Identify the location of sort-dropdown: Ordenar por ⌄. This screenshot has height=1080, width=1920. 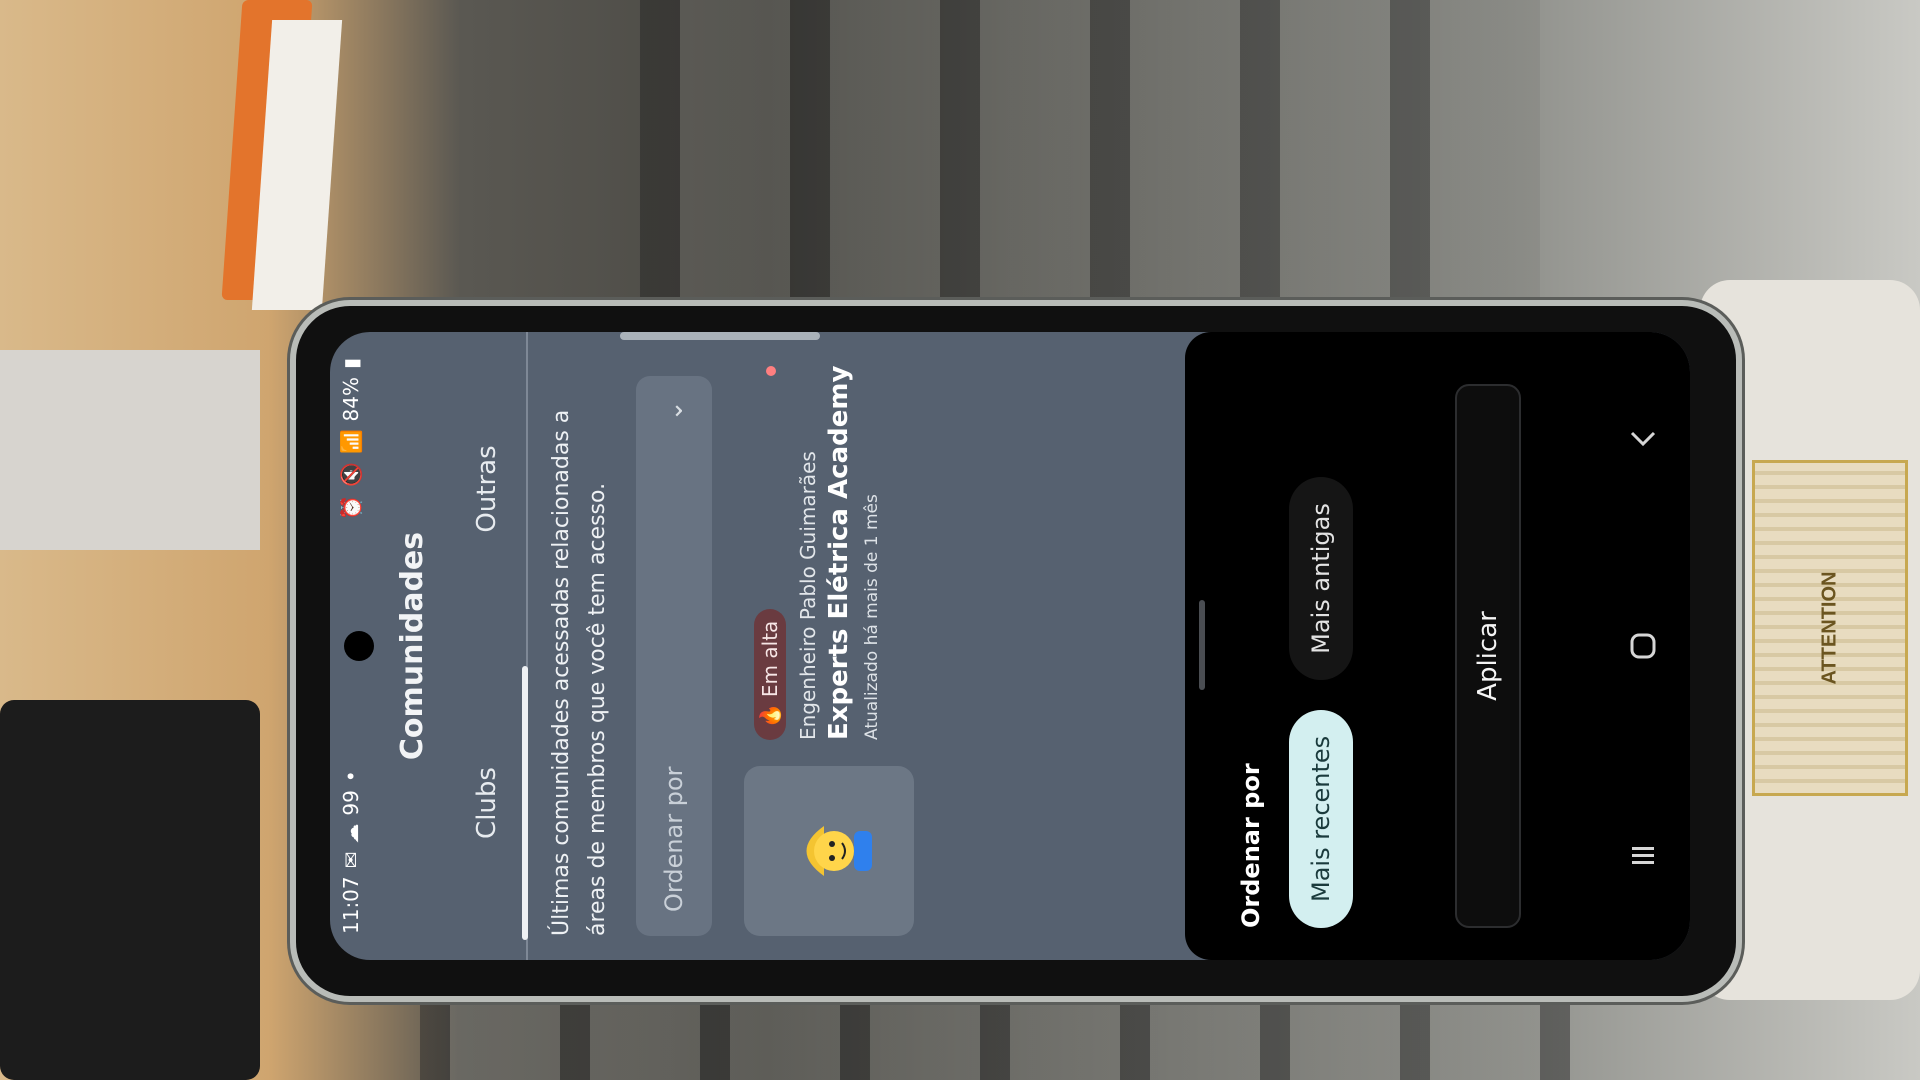
(674, 656).